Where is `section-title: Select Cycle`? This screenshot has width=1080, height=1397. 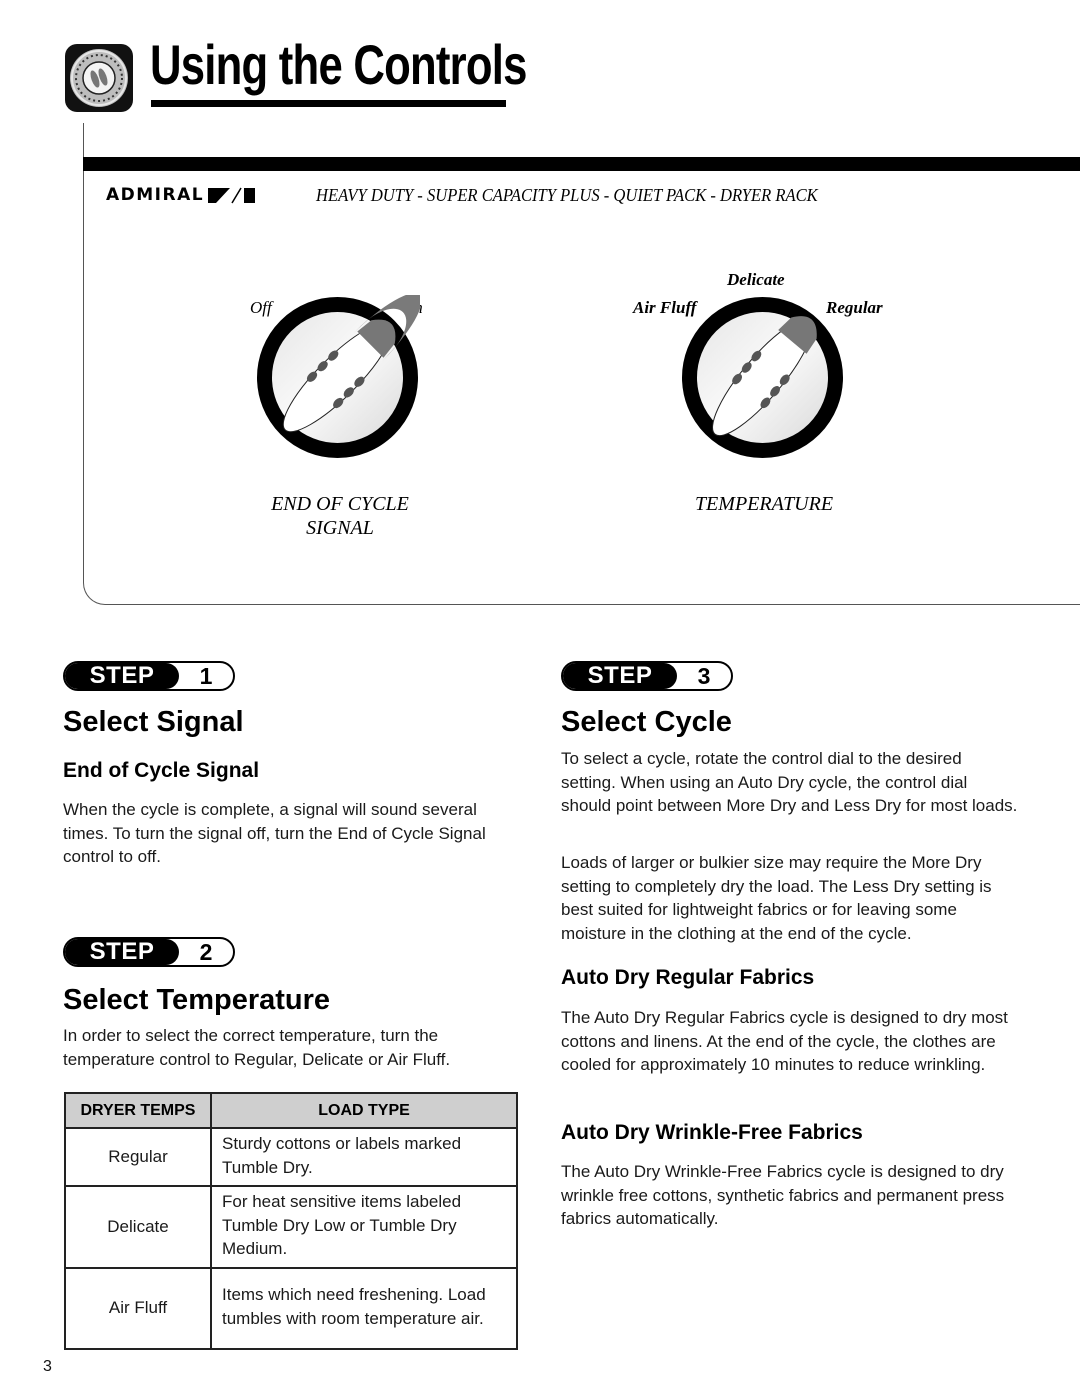
section-title: Select Cycle is located at coordinates (646, 722).